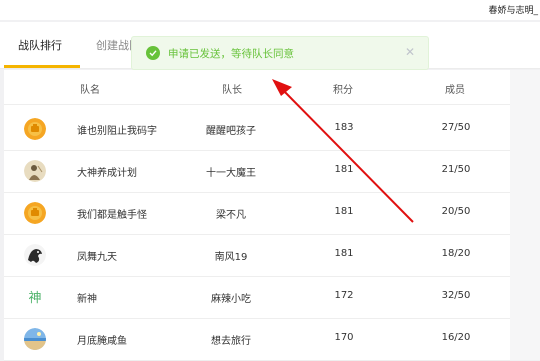 The height and width of the screenshot is (361, 540). What do you see at coordinates (513, 9) in the screenshot?
I see `user-name: 春娇与志明_` at bounding box center [513, 9].